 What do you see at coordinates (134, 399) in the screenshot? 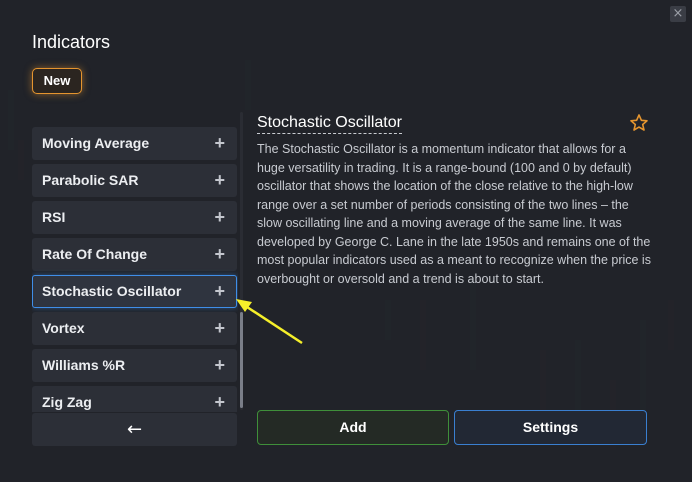
I see `indicator-item-zig-zag: Zig Zag +` at bounding box center [134, 399].